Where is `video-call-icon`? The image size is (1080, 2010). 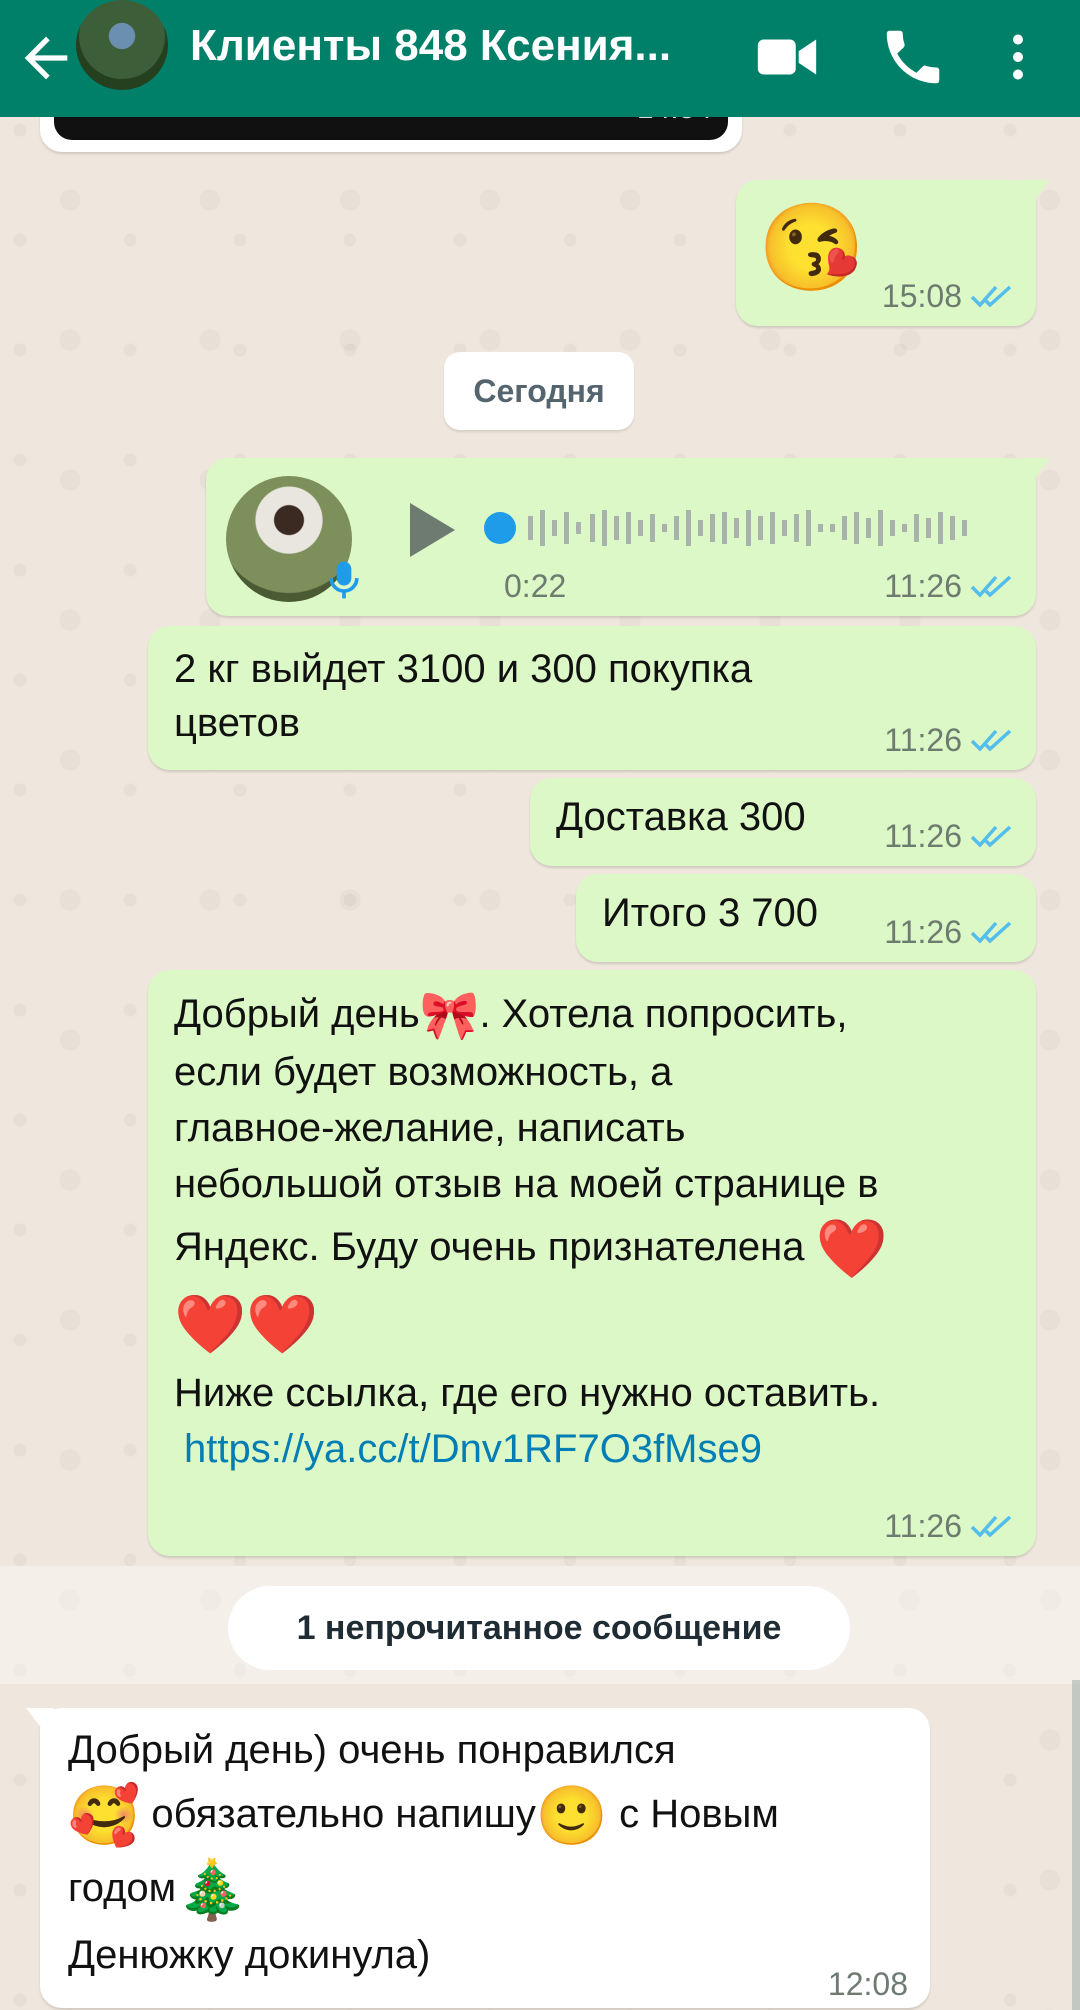
video-call-icon is located at coordinates (787, 57).